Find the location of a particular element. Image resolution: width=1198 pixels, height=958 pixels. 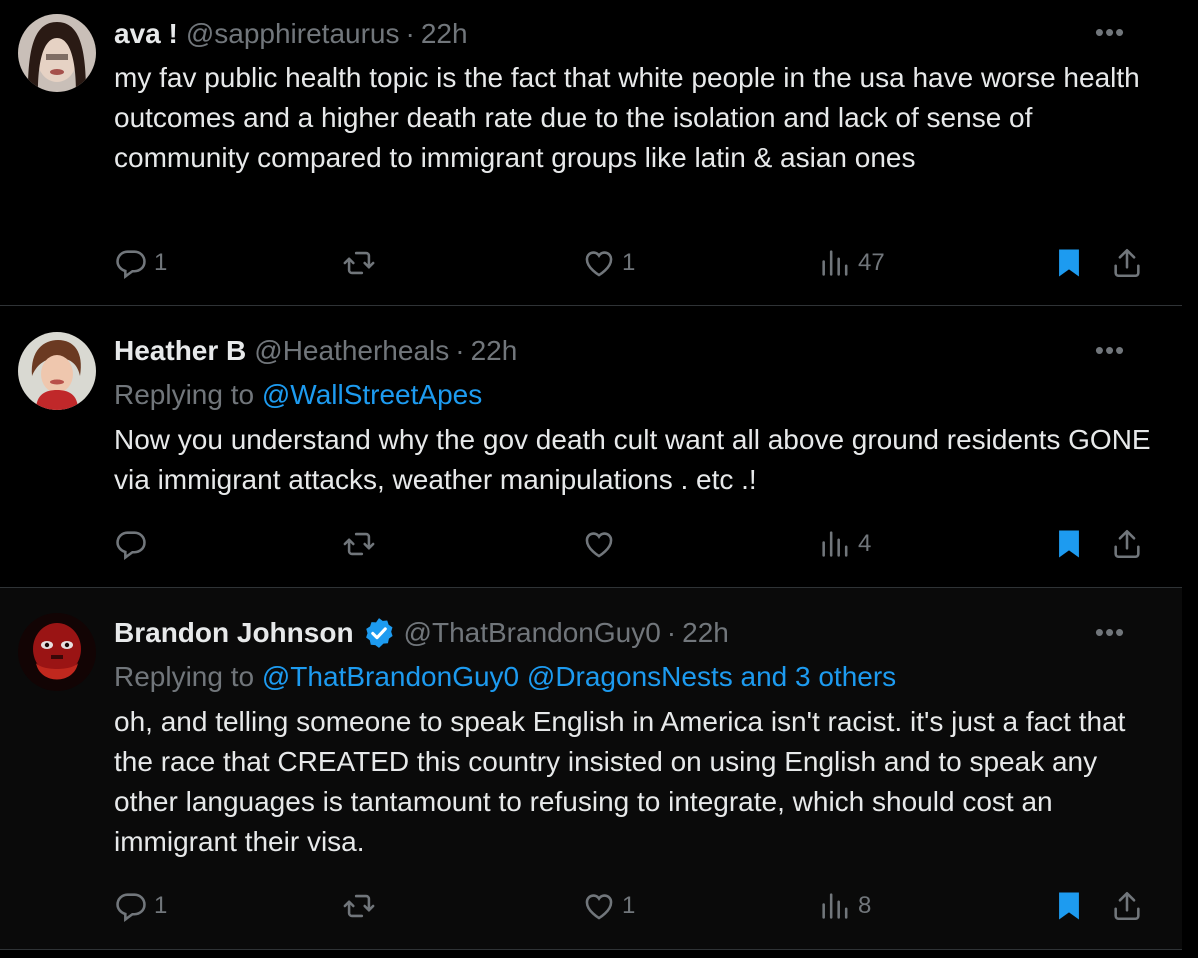

tweet-actions: 1 1 8 is located at coordinates (634, 906).